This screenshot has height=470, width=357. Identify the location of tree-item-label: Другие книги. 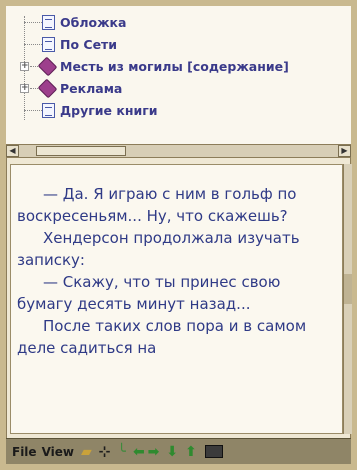
(109, 110).